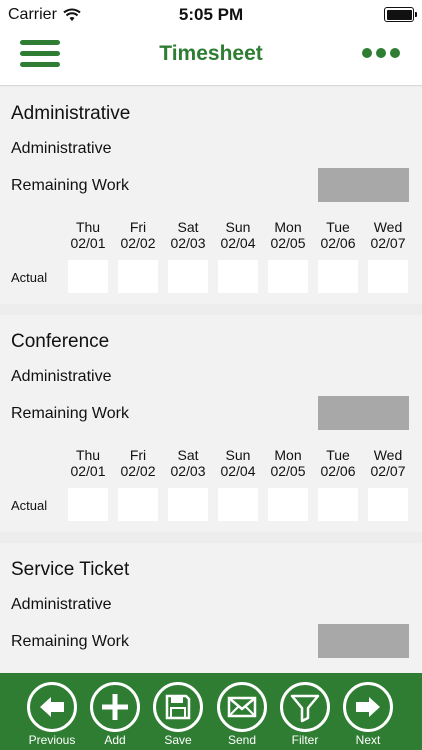 The width and height of the screenshot is (422, 750). What do you see at coordinates (211, 53) in the screenshot?
I see `page-title: Timesheet` at bounding box center [211, 53].